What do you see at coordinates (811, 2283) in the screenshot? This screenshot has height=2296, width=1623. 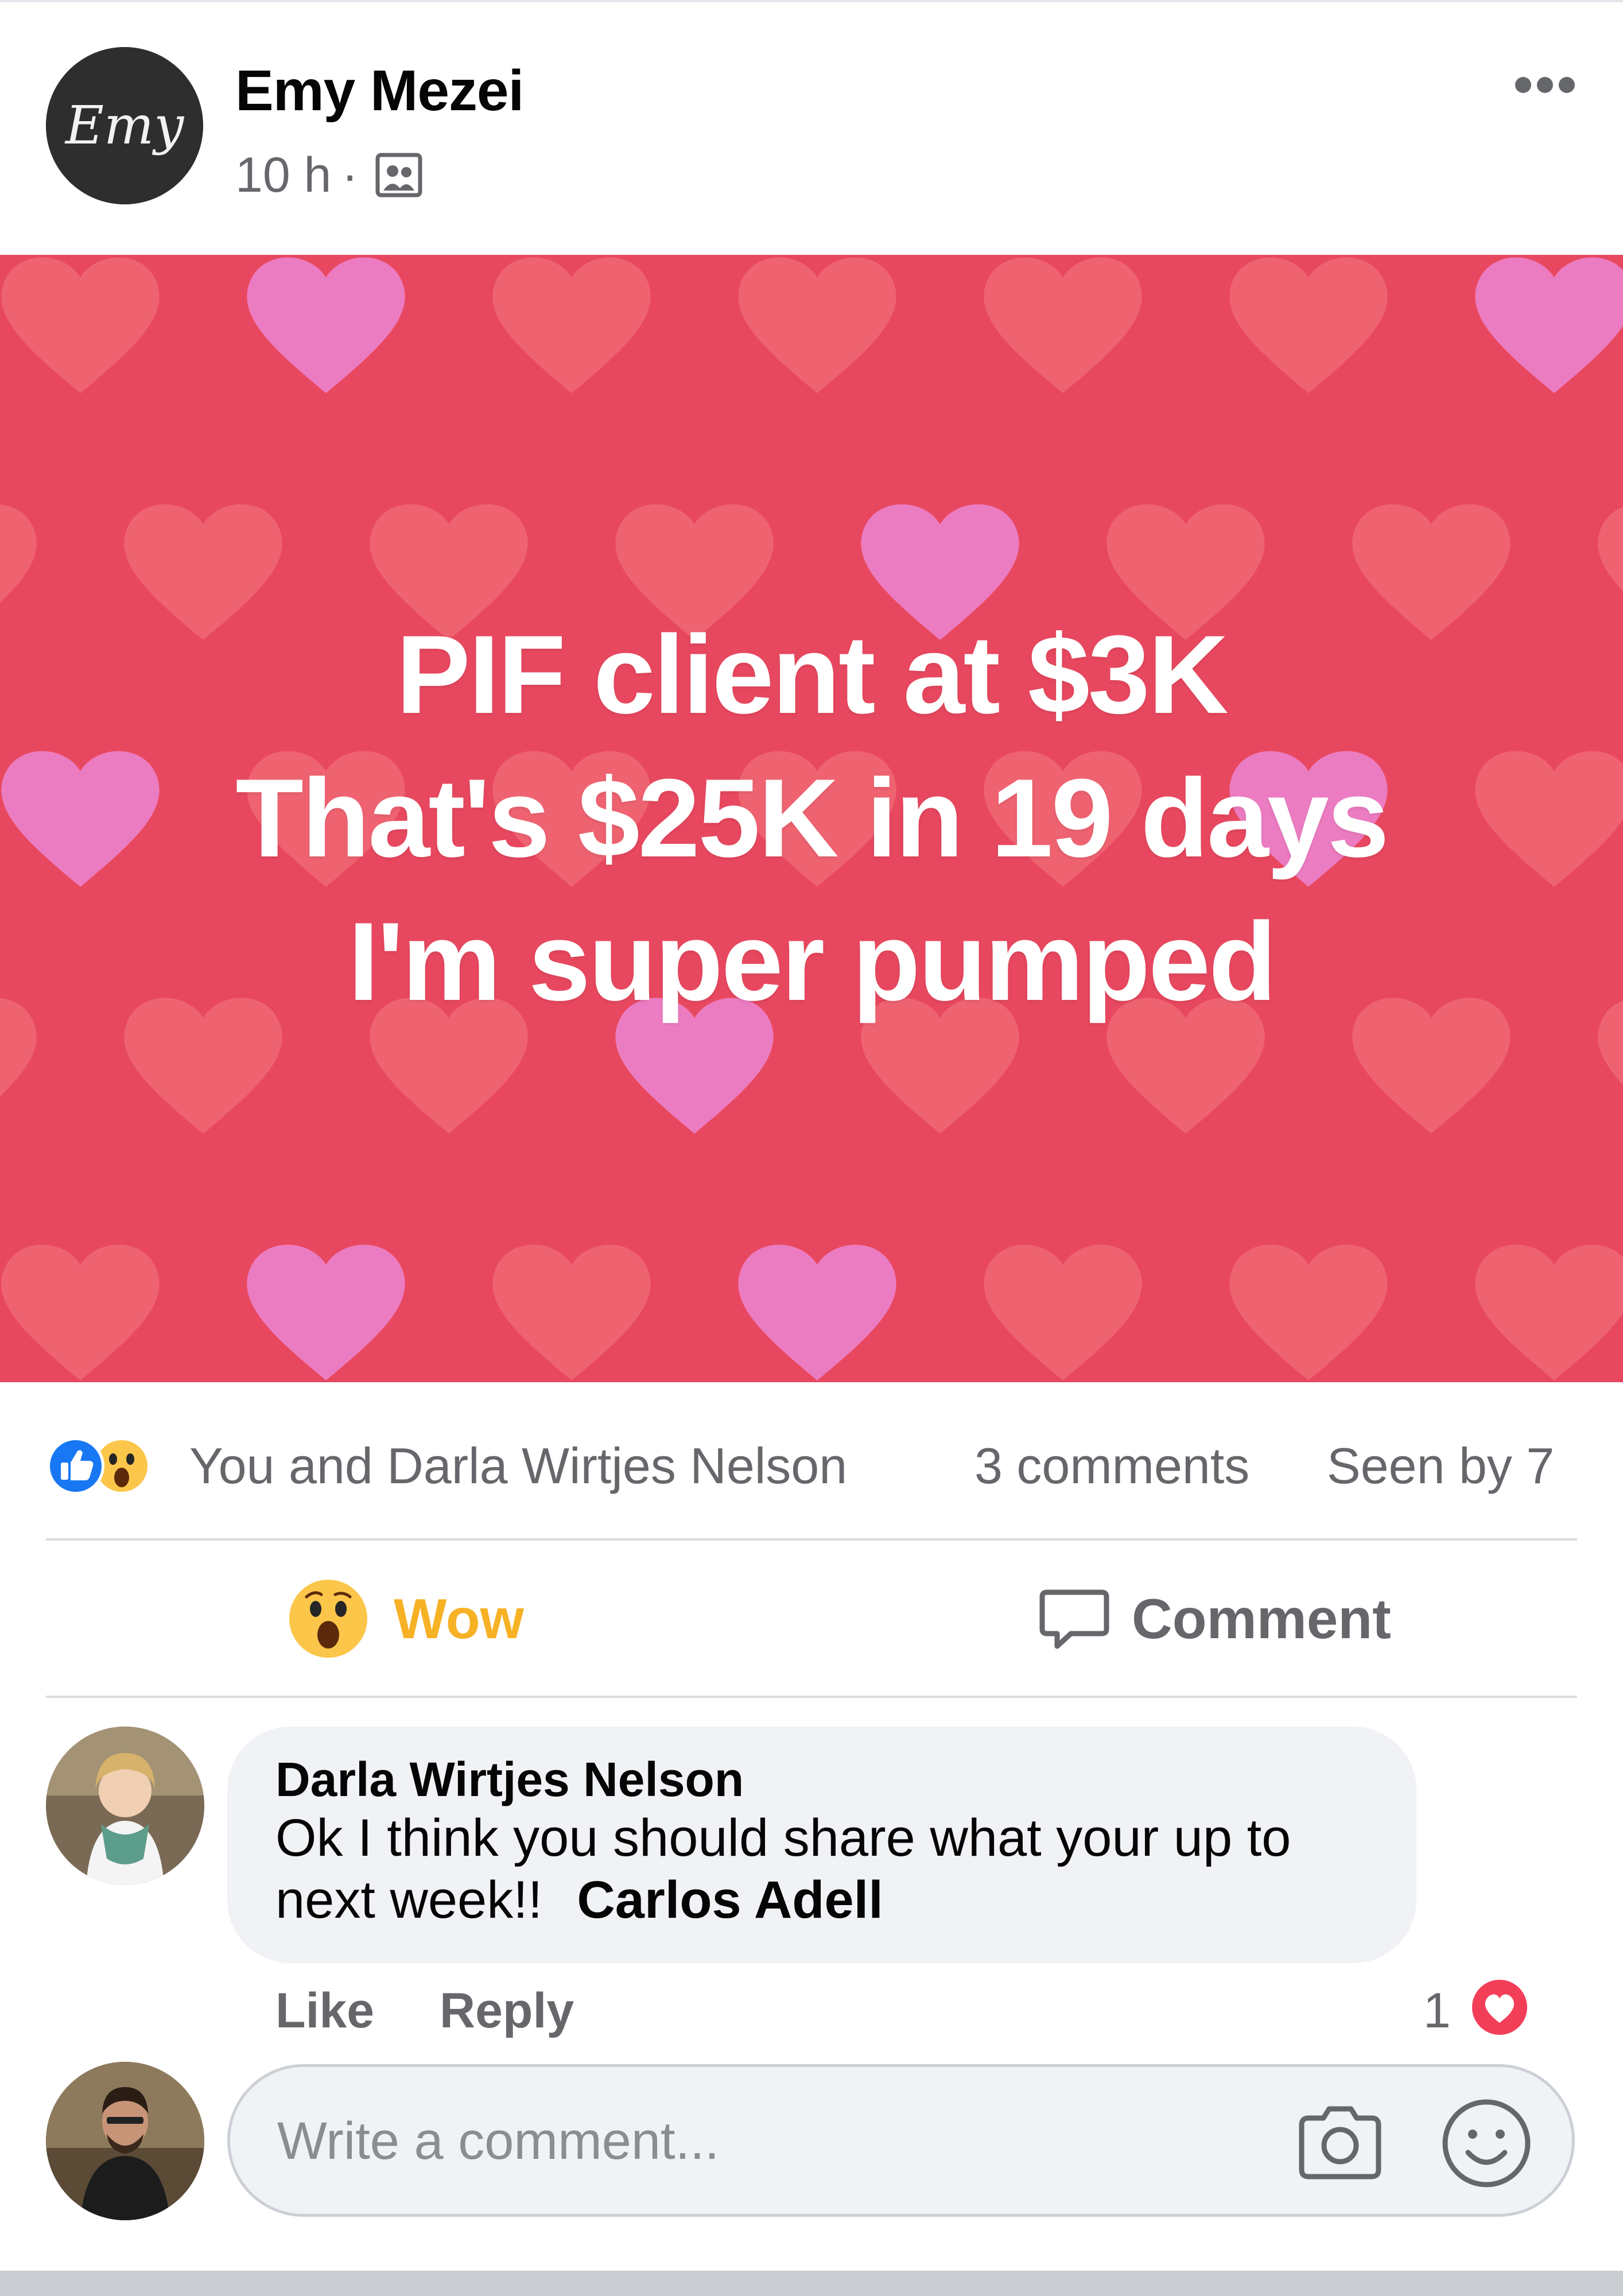 I see `bottom-separator` at bounding box center [811, 2283].